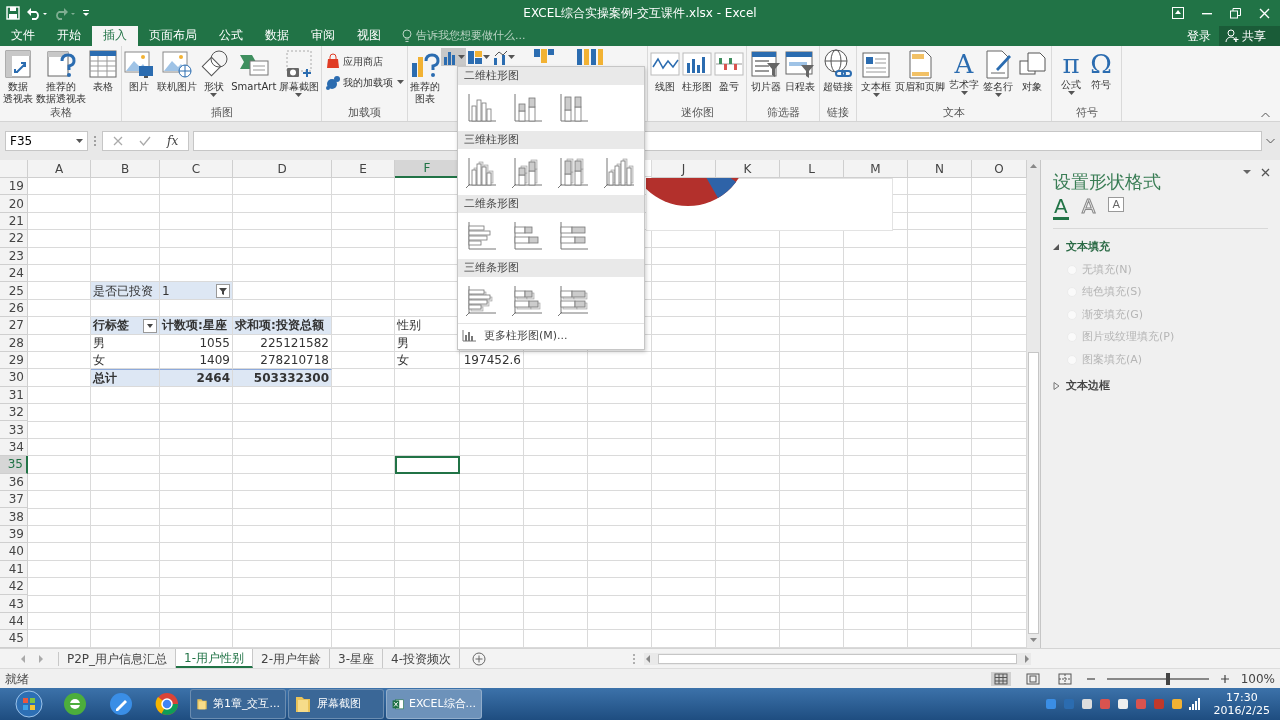  What do you see at coordinates (14, 239) in the screenshot?
I see `row-header: 22` at bounding box center [14, 239].